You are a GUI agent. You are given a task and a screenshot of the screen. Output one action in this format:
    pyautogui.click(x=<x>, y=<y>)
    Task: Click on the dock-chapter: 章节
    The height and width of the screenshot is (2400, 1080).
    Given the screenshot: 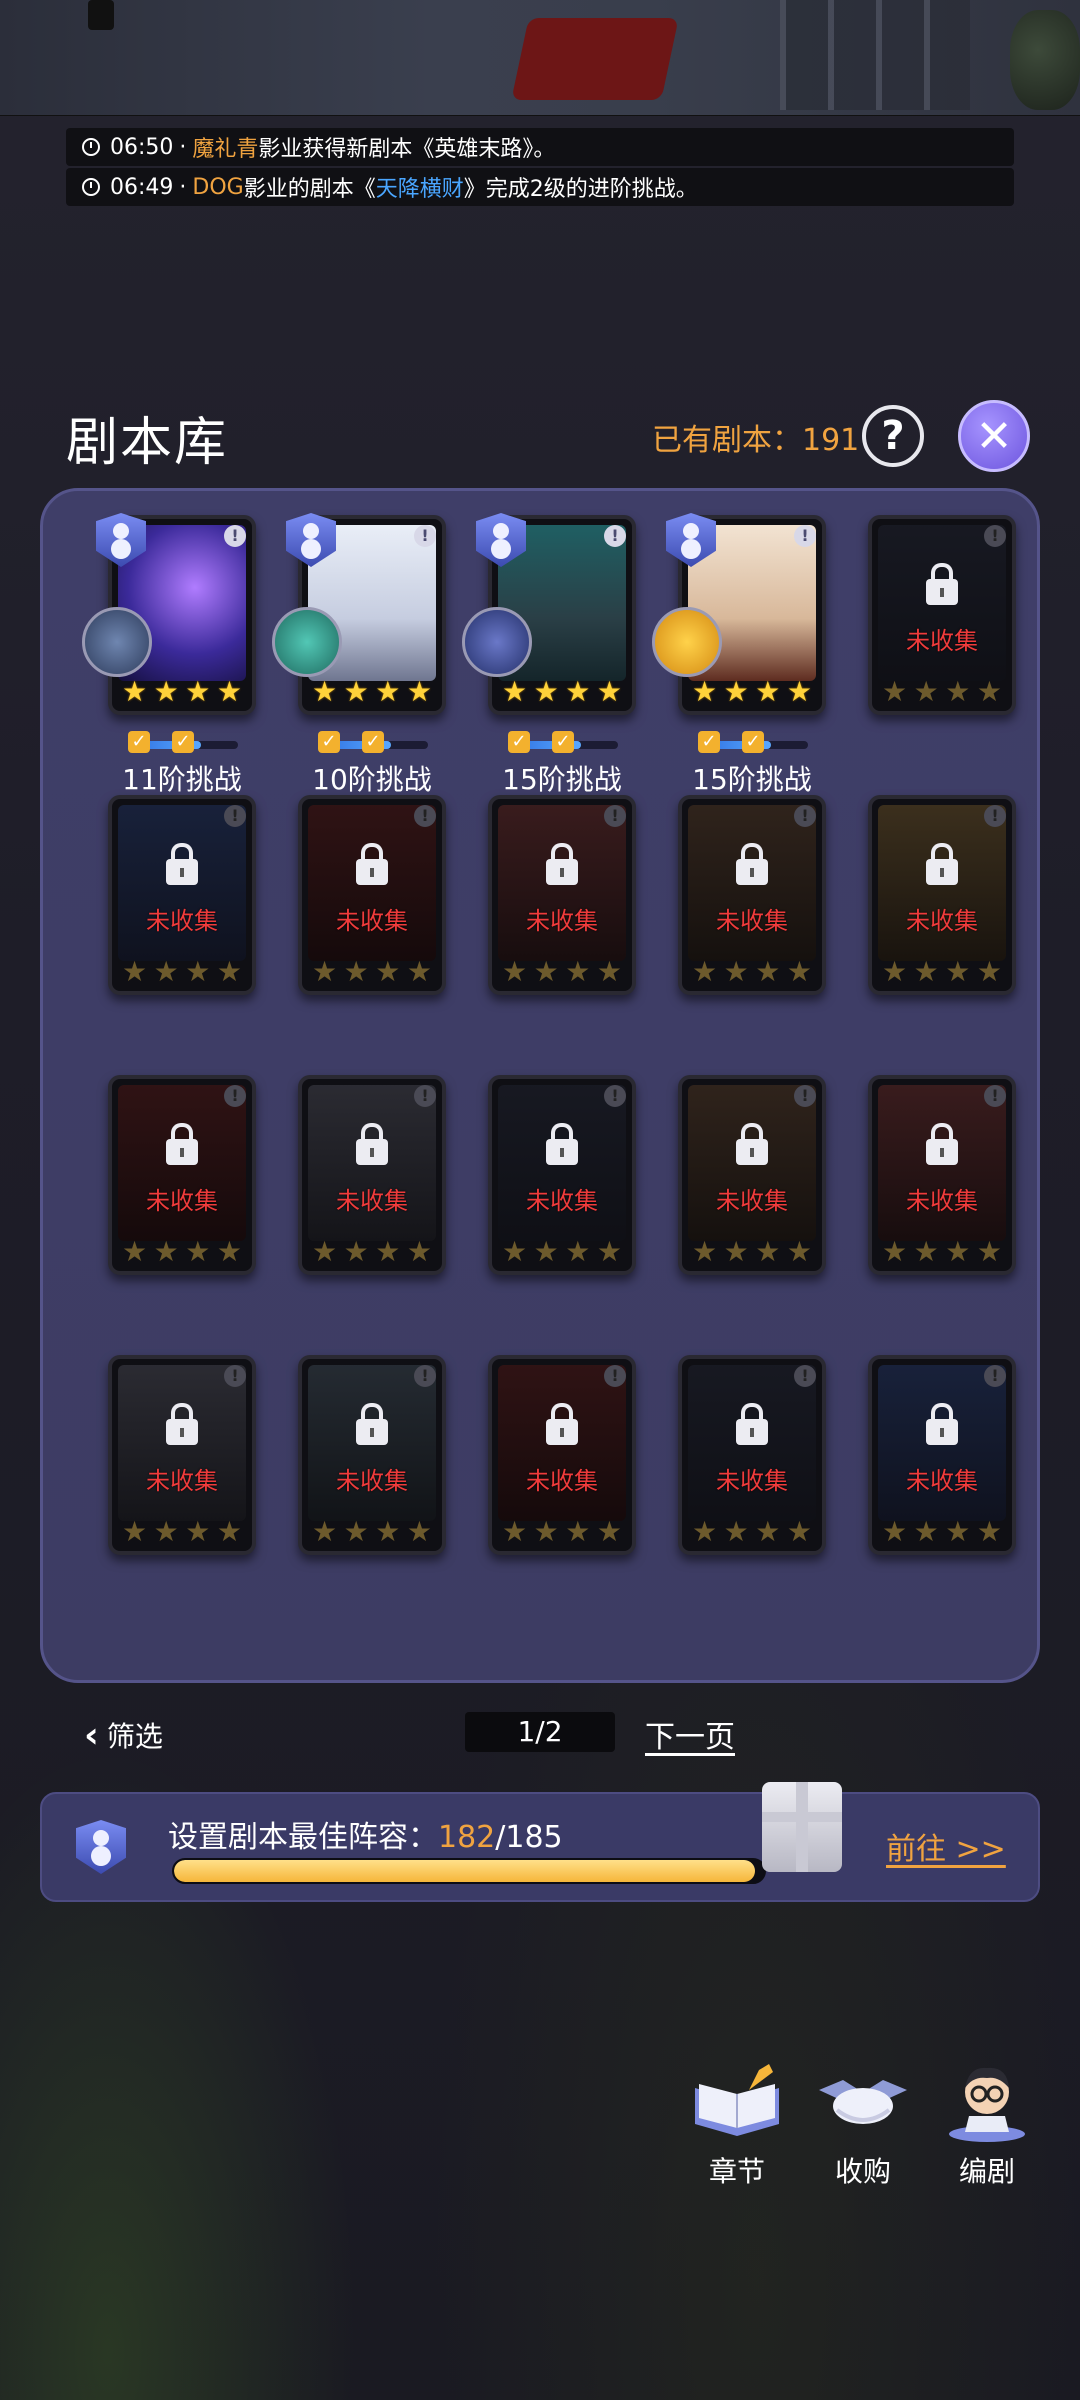 What is the action you would take?
    pyautogui.click(x=737, y=2125)
    